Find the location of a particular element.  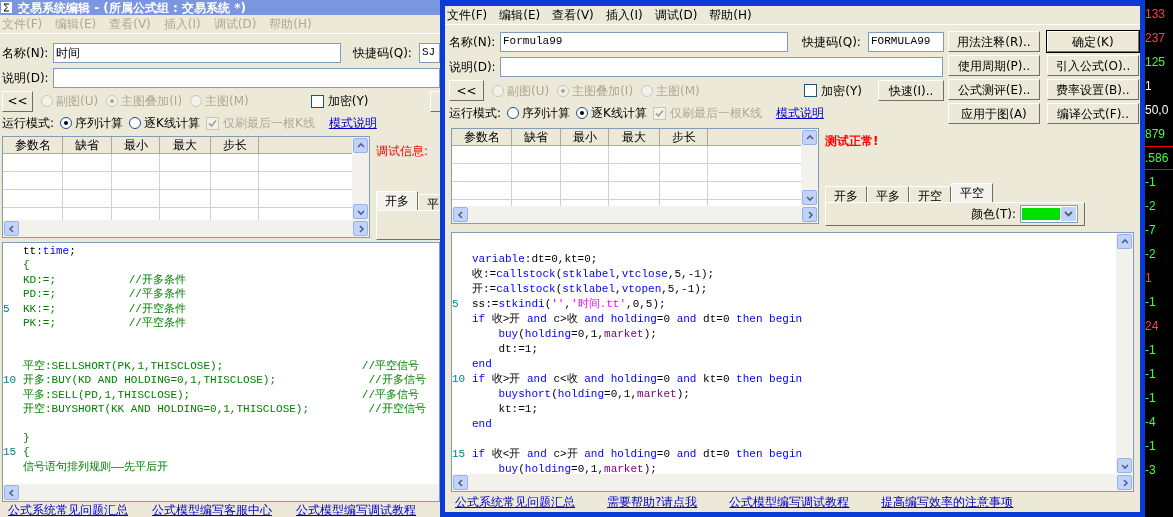

menu-item: 编辑(E) is located at coordinates (520, 15).